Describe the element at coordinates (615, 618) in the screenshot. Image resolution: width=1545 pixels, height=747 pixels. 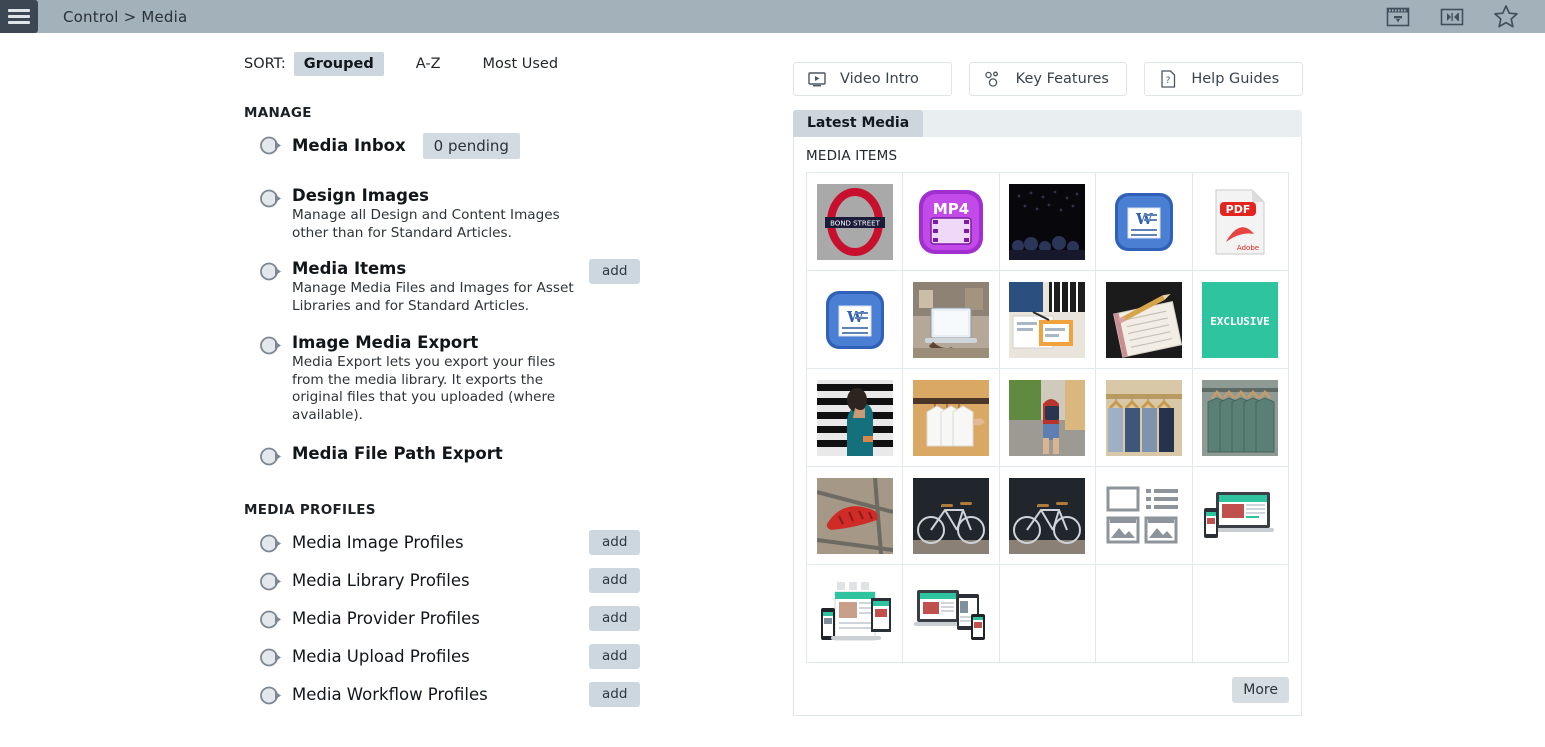
I see `add-media-provider-profile-button: add` at that location.